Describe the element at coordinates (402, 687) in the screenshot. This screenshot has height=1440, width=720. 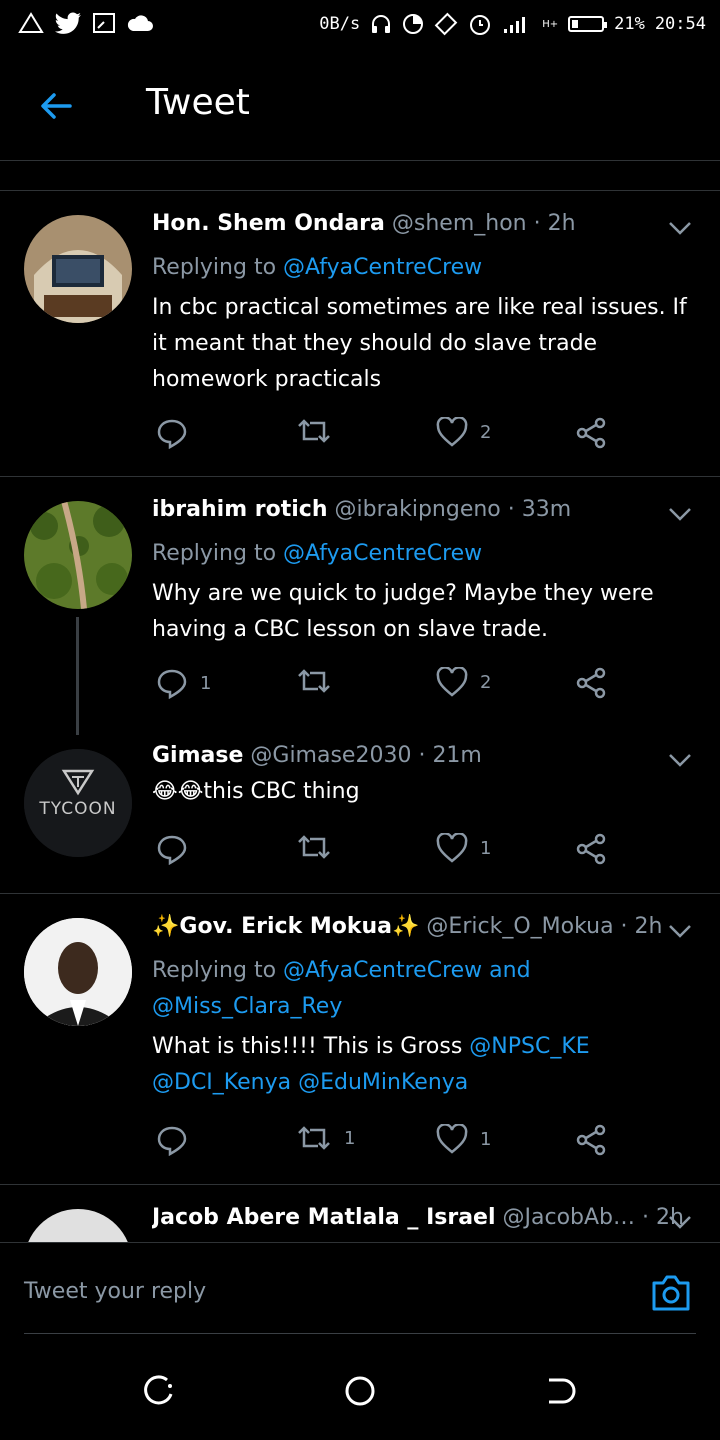
I see `tweet-actions: 1 2` at that location.